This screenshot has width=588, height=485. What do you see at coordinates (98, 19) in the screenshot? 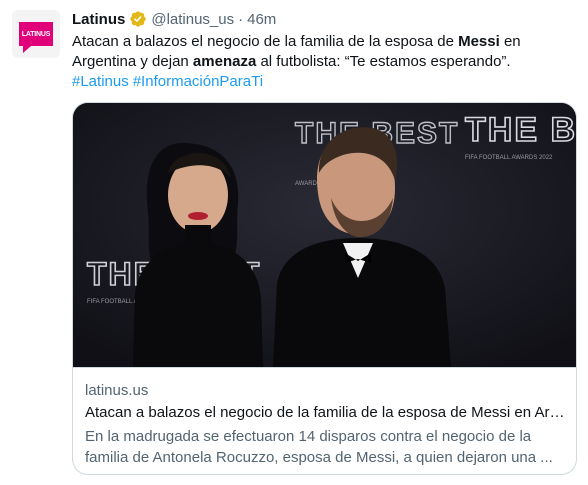
I see `display-name: Latinus` at bounding box center [98, 19].